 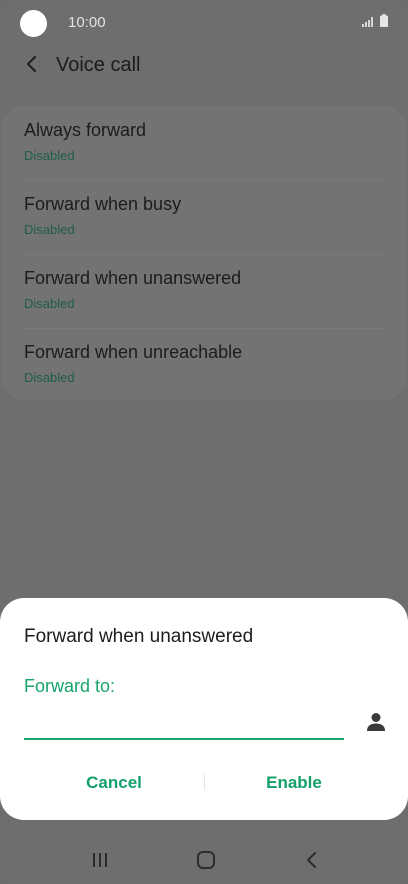 What do you see at coordinates (204, 23) in the screenshot?
I see `status-bar: 10:00` at bounding box center [204, 23].